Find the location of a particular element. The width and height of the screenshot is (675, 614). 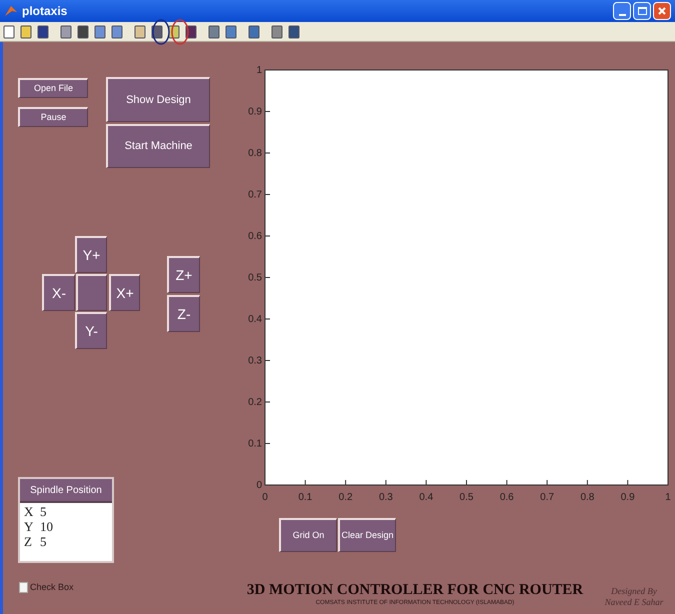

x-minus-button: X- is located at coordinates (58, 292).